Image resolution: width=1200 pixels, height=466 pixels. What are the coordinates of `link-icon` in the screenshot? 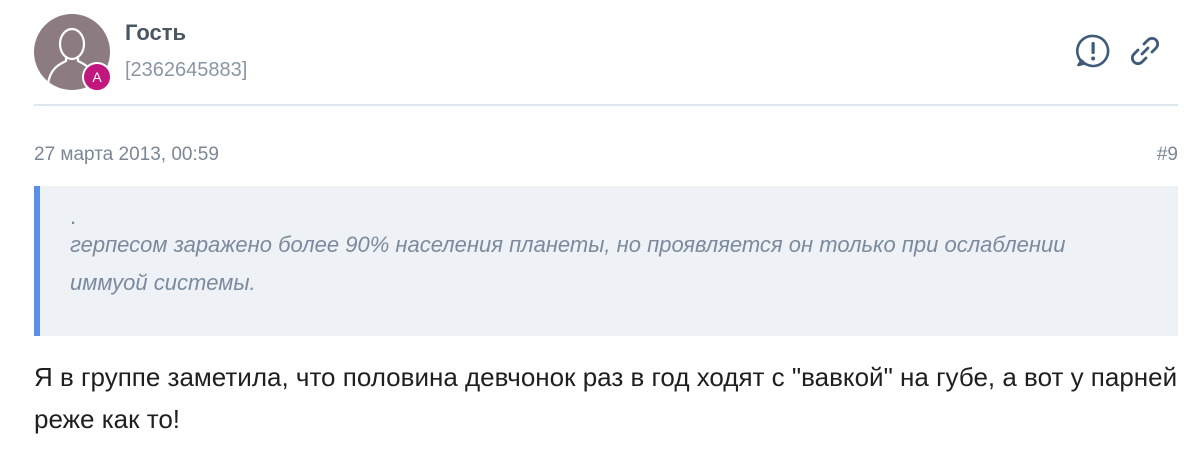 It's located at (1145, 51).